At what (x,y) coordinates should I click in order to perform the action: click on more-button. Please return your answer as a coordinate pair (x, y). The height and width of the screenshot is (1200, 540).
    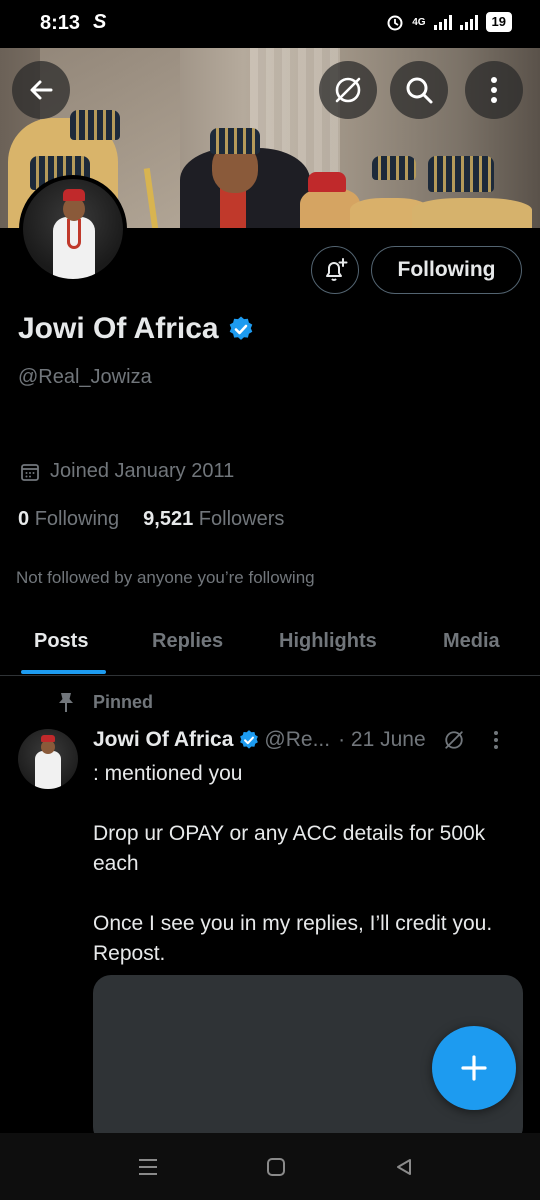
    Looking at the image, I should click on (494, 90).